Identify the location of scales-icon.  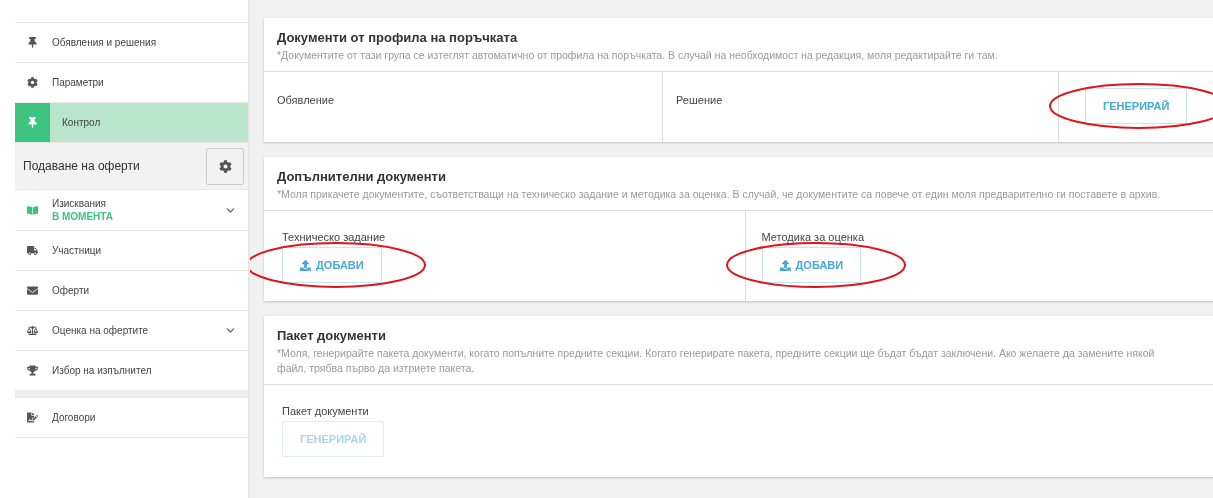
(32, 330).